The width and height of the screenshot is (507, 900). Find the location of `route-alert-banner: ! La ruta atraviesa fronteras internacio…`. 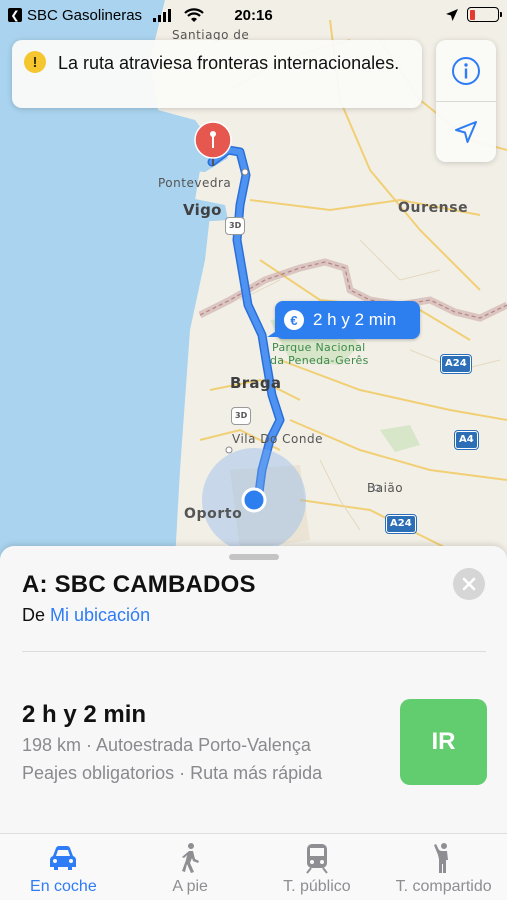

route-alert-banner: ! La ruta atraviesa fronteras internacio… is located at coordinates (217, 74).